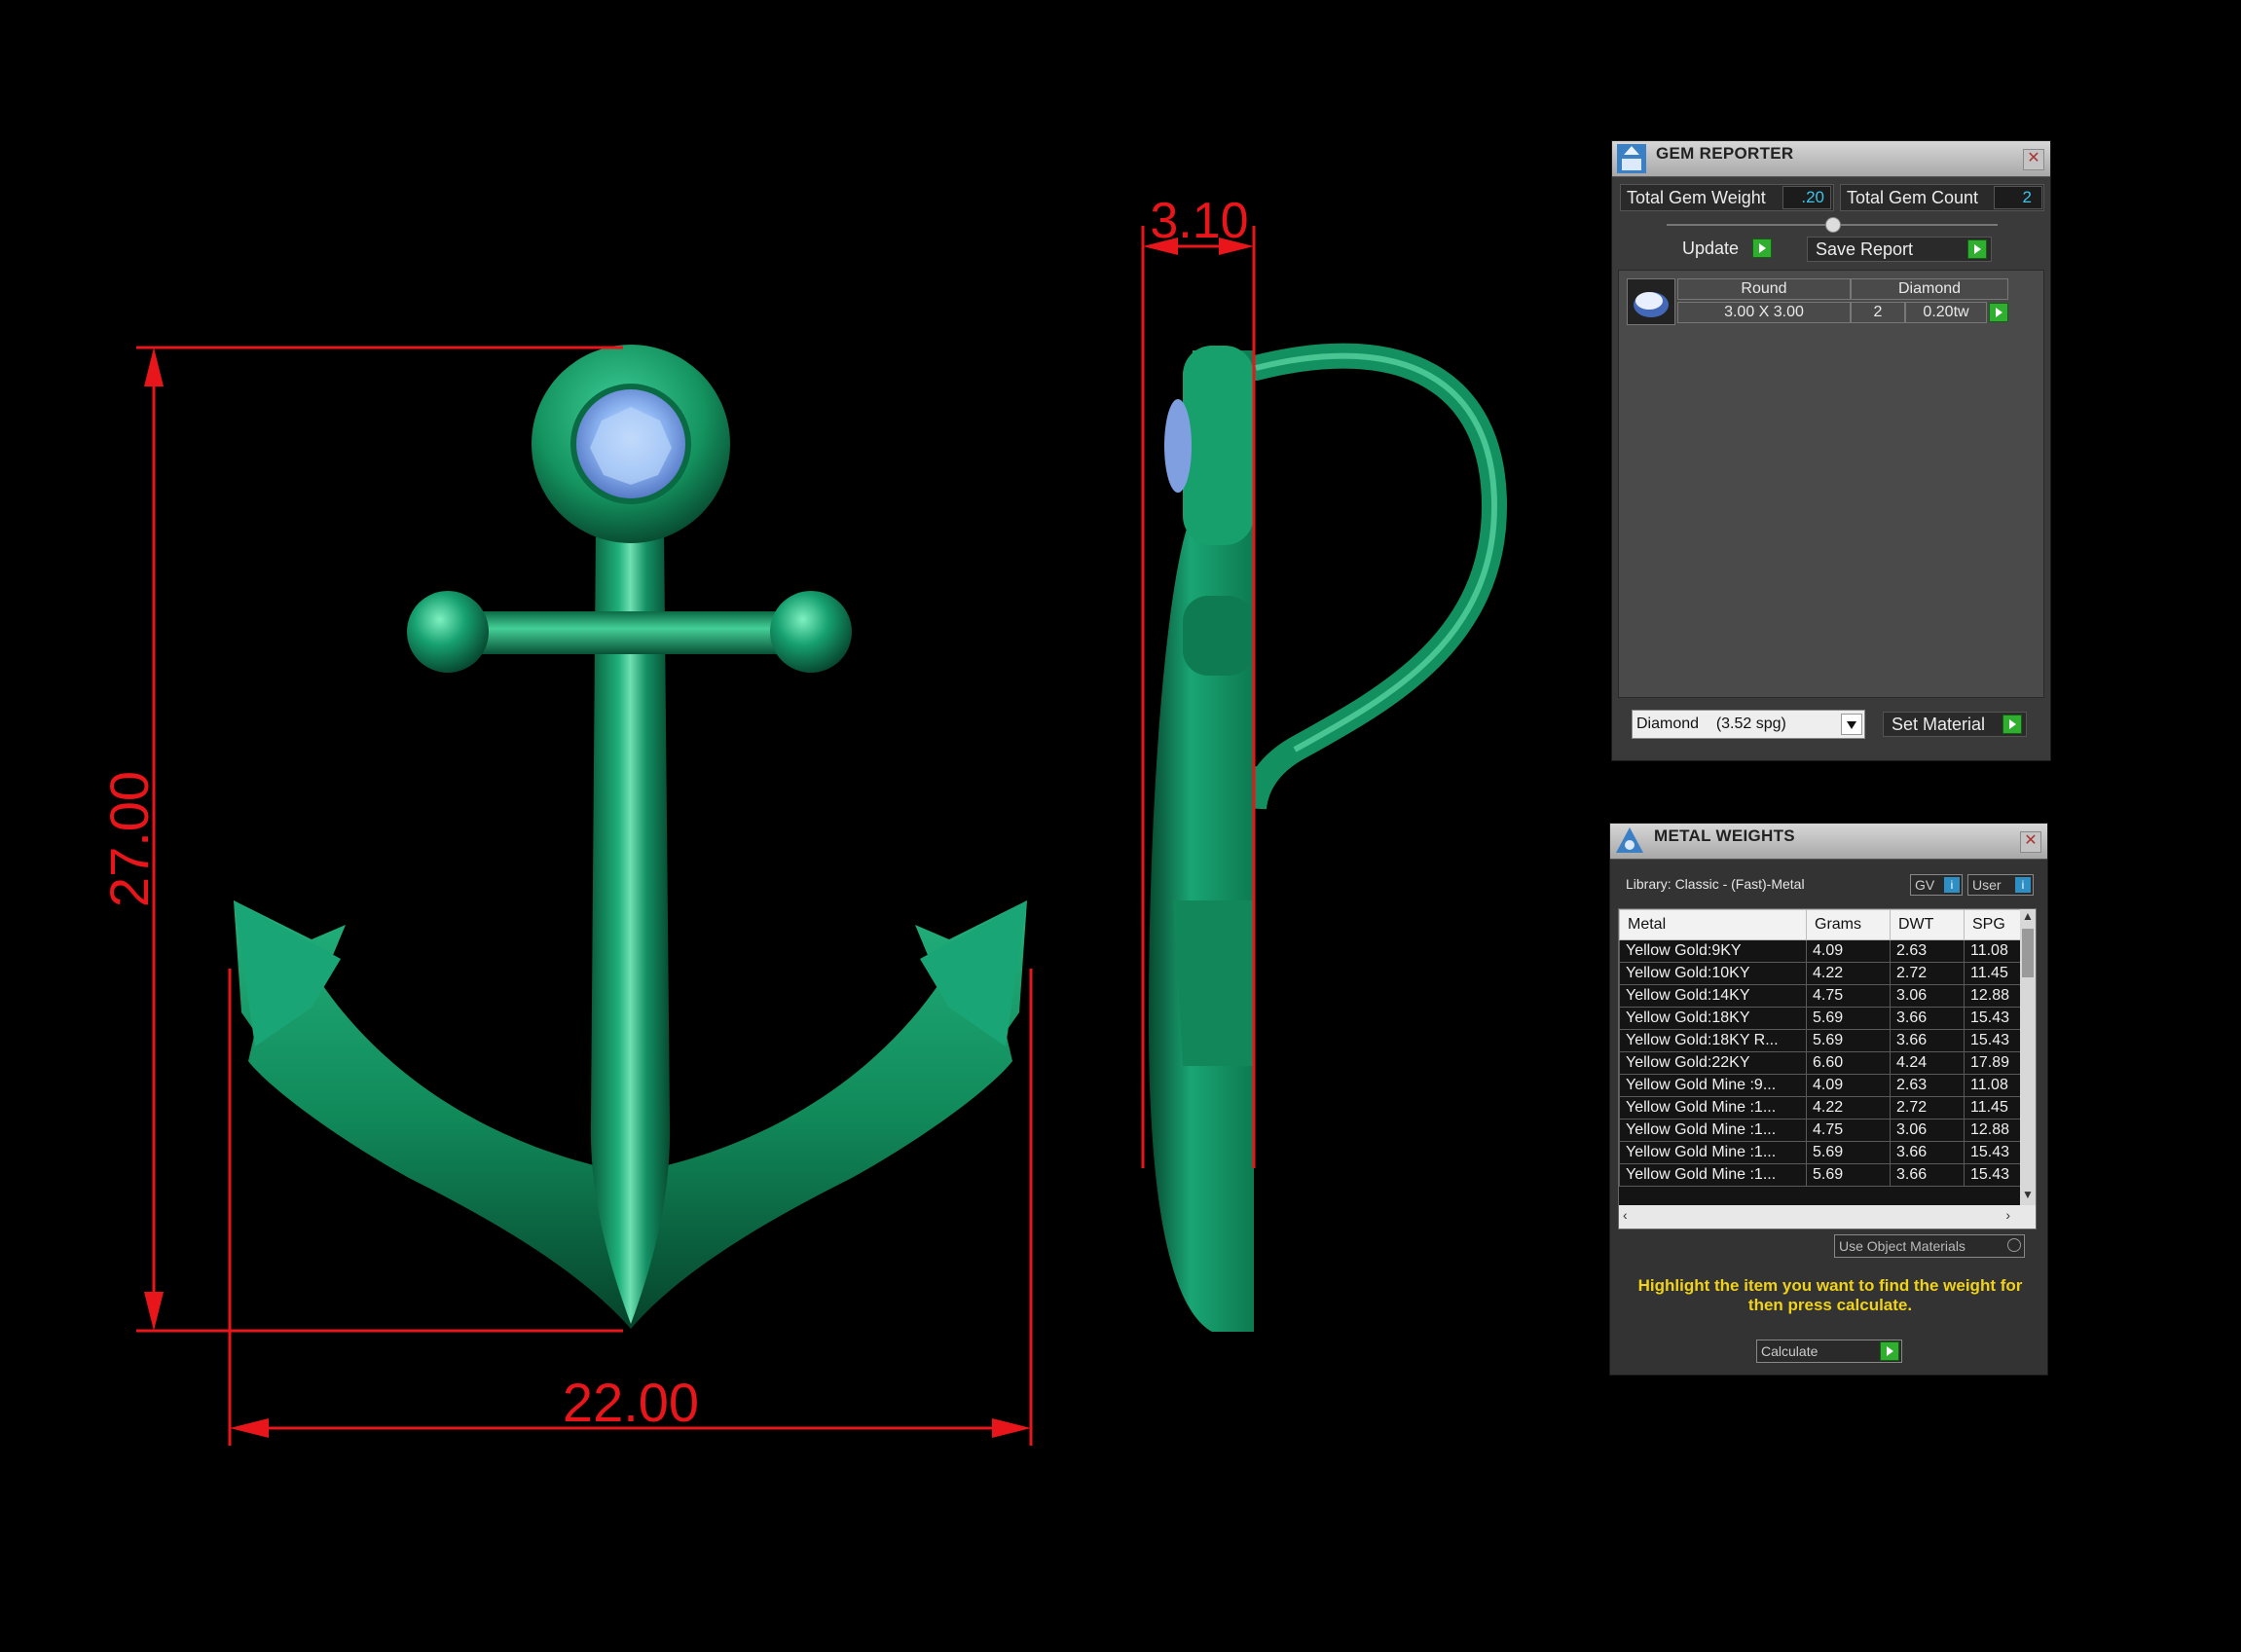  I want to click on total-gem-weight-value: .20, so click(1807, 197).